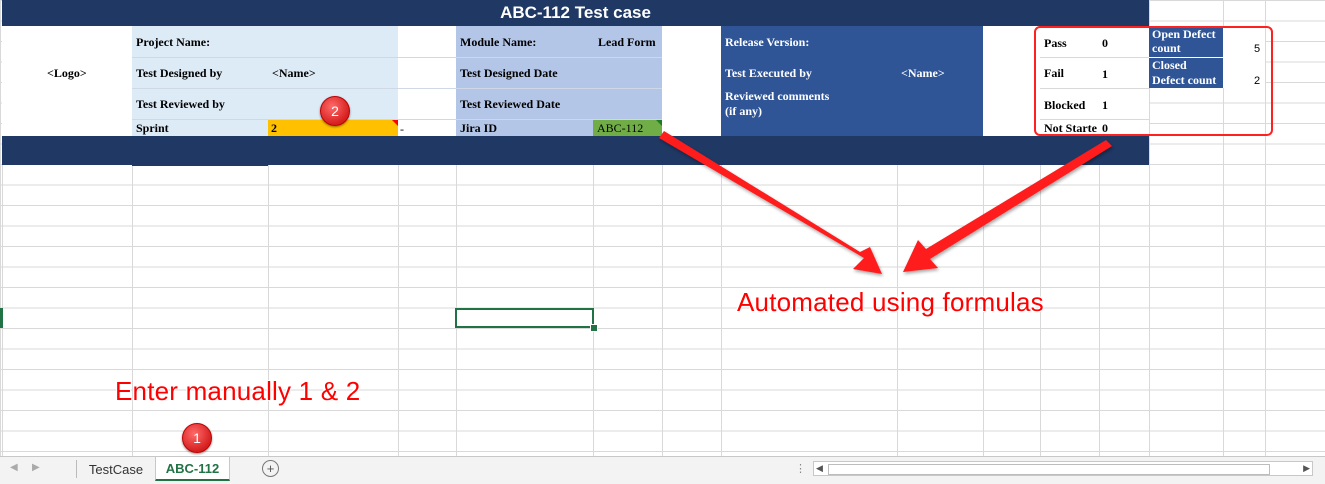 The width and height of the screenshot is (1325, 484). I want to click on tab-abc-112: ABC-112, so click(192, 469).